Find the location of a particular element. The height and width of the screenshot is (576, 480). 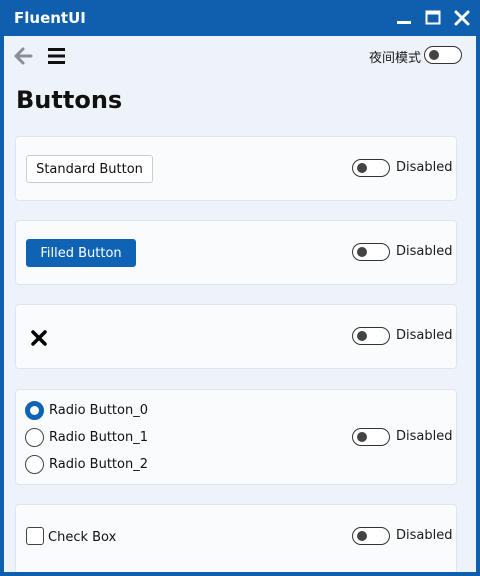

standard-disabled-label: Disabled is located at coordinates (424, 167).